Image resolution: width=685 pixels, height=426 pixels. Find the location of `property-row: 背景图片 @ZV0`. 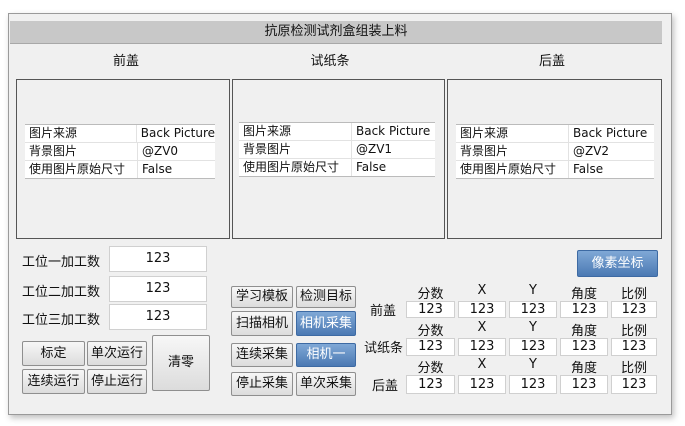

property-row: 背景图片 @ZV0 is located at coordinates (120, 152).